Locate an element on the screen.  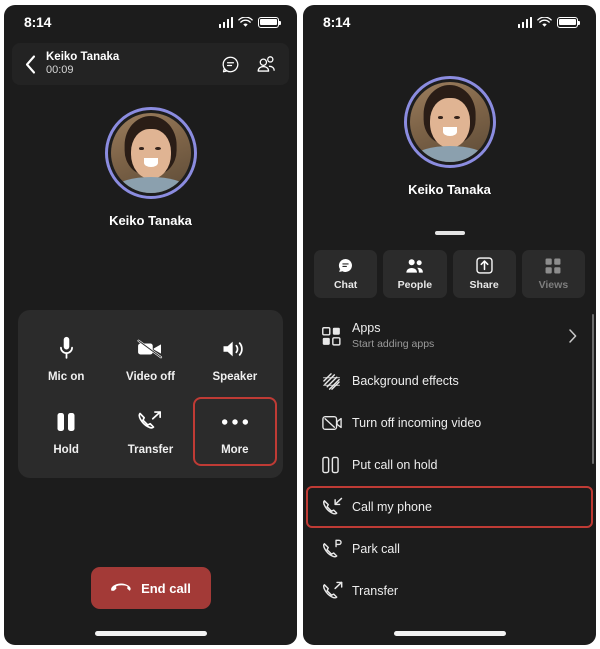
tab-chat: Chat is located at coordinates (346, 274).